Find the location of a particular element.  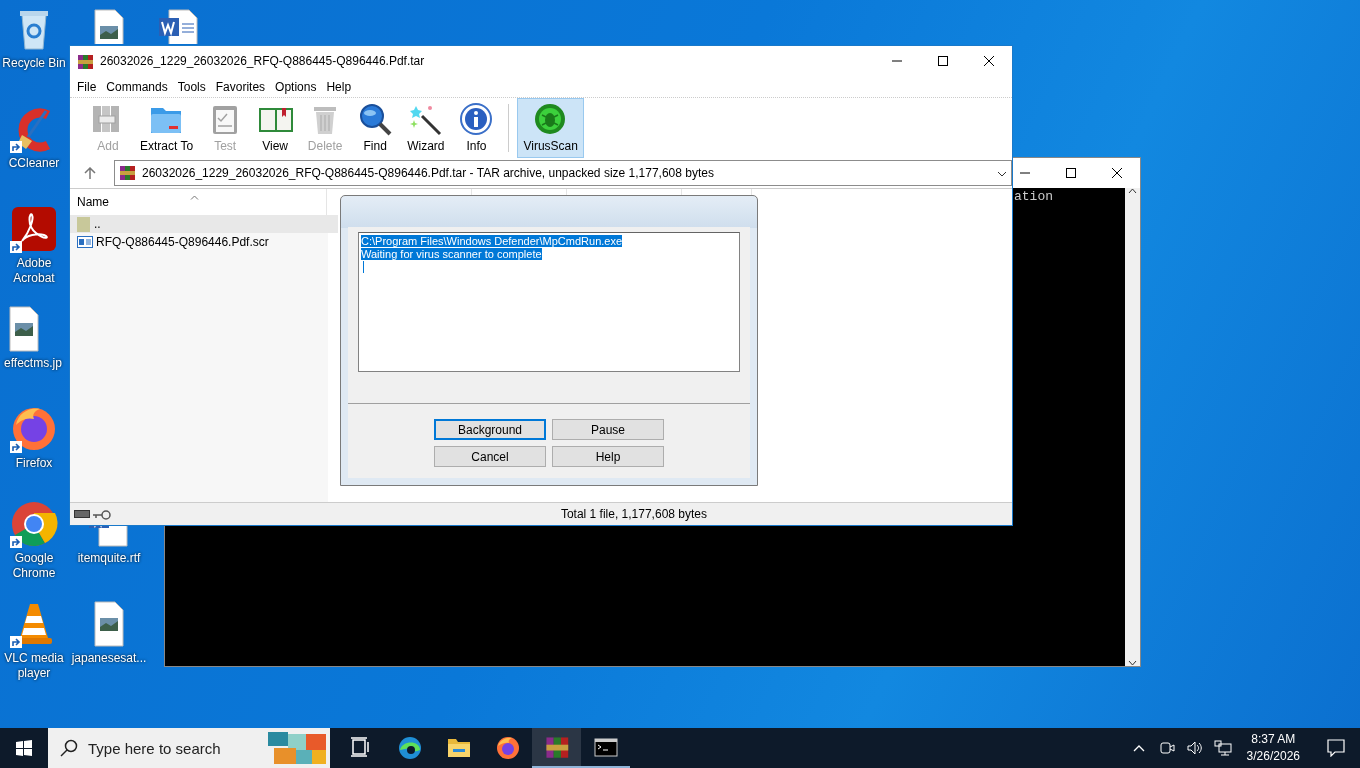

key-icon is located at coordinates (102, 514).